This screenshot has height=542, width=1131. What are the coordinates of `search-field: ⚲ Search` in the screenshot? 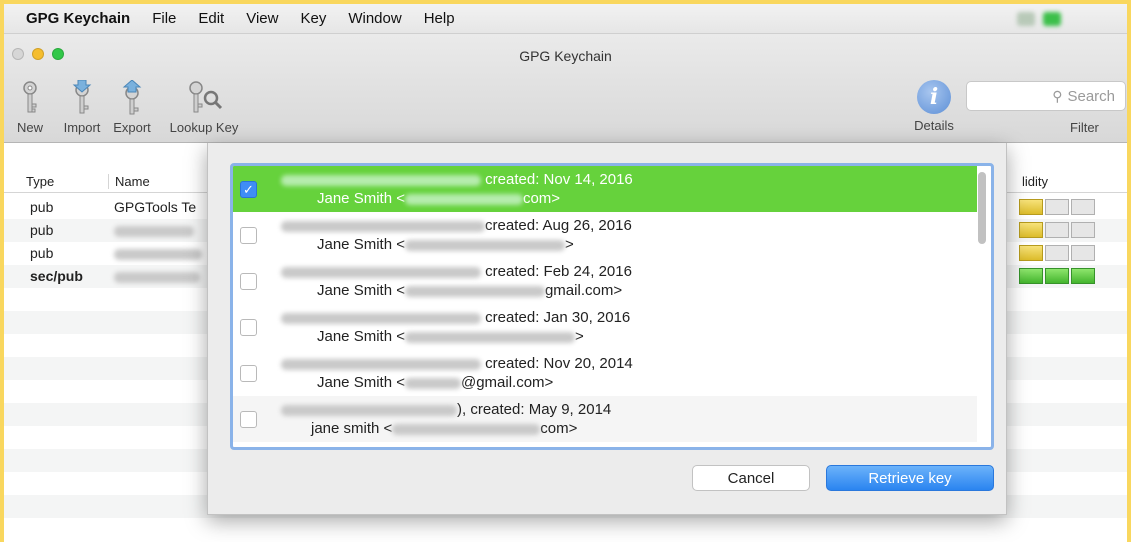 It's located at (1046, 96).